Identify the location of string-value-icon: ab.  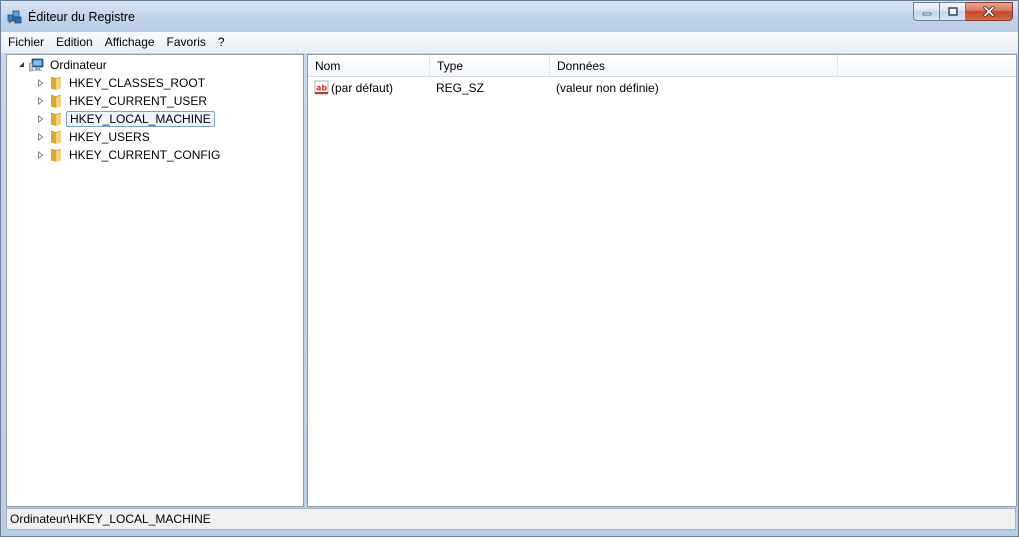
(322, 88).